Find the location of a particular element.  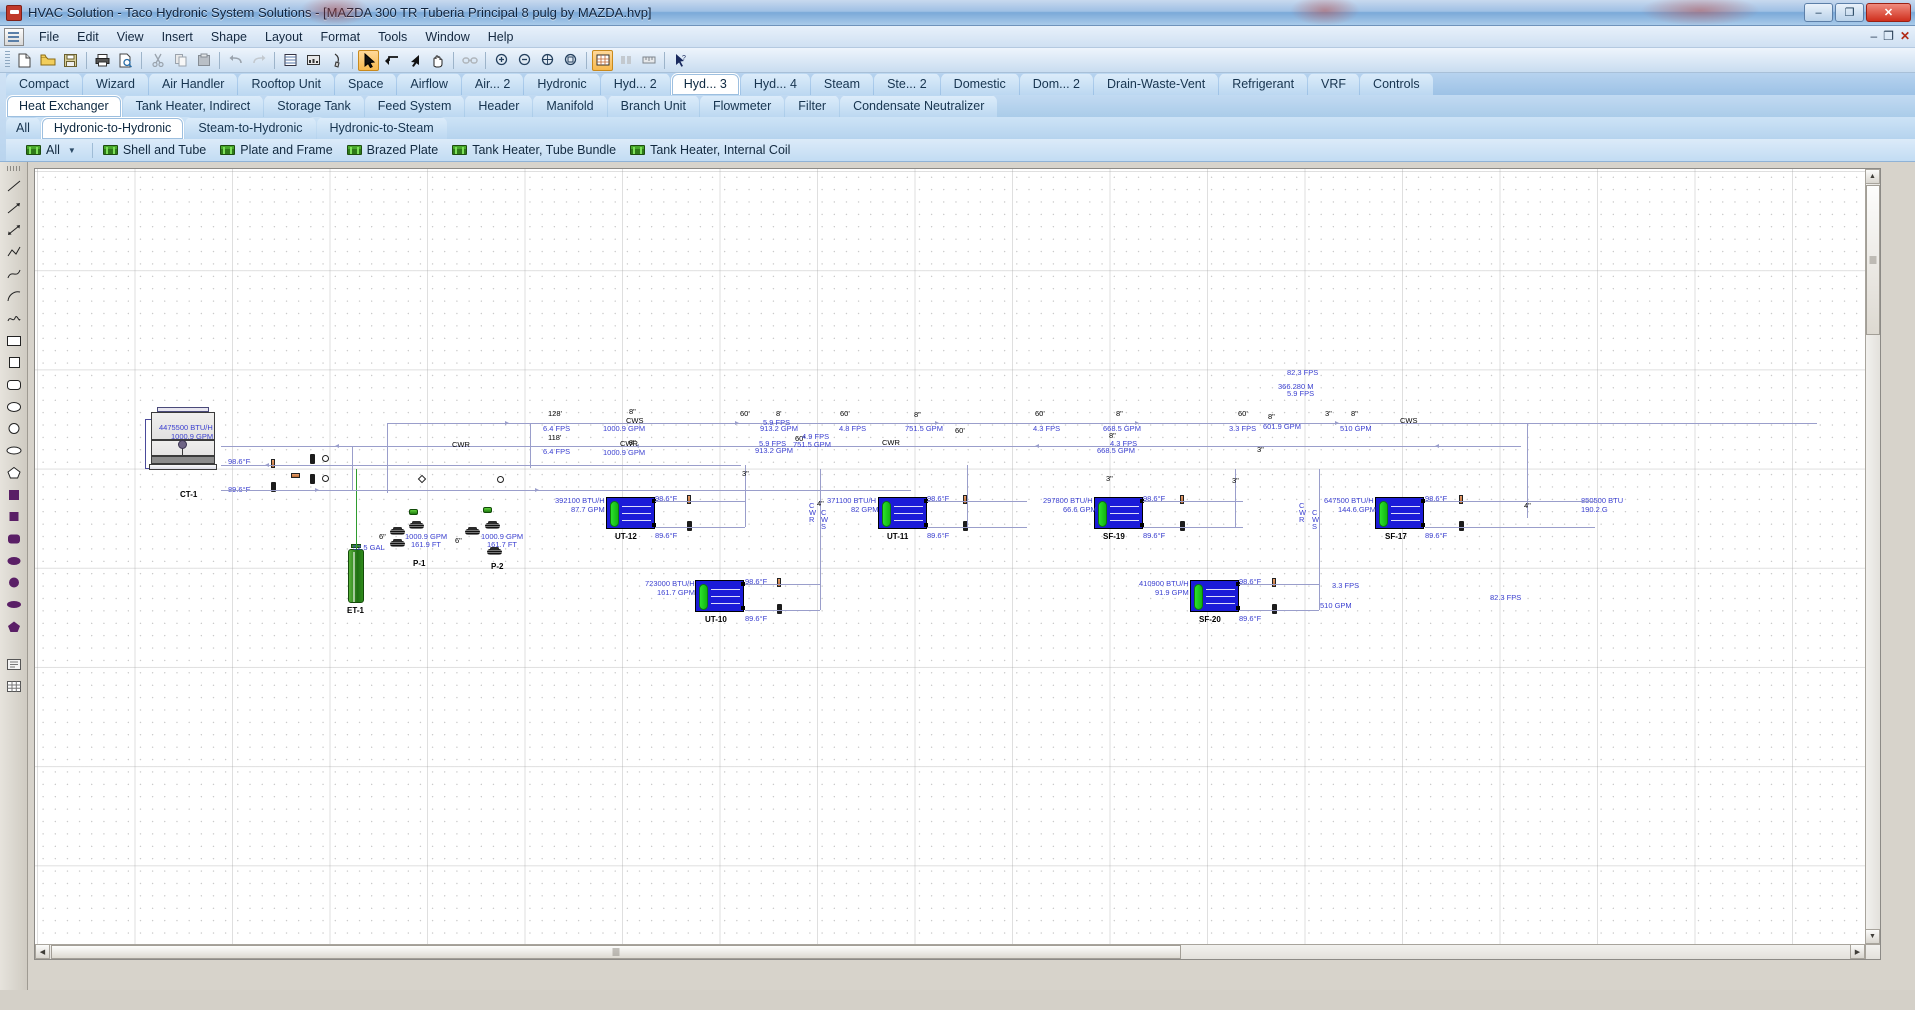

maximize-button: ❐ is located at coordinates (1849, 12).